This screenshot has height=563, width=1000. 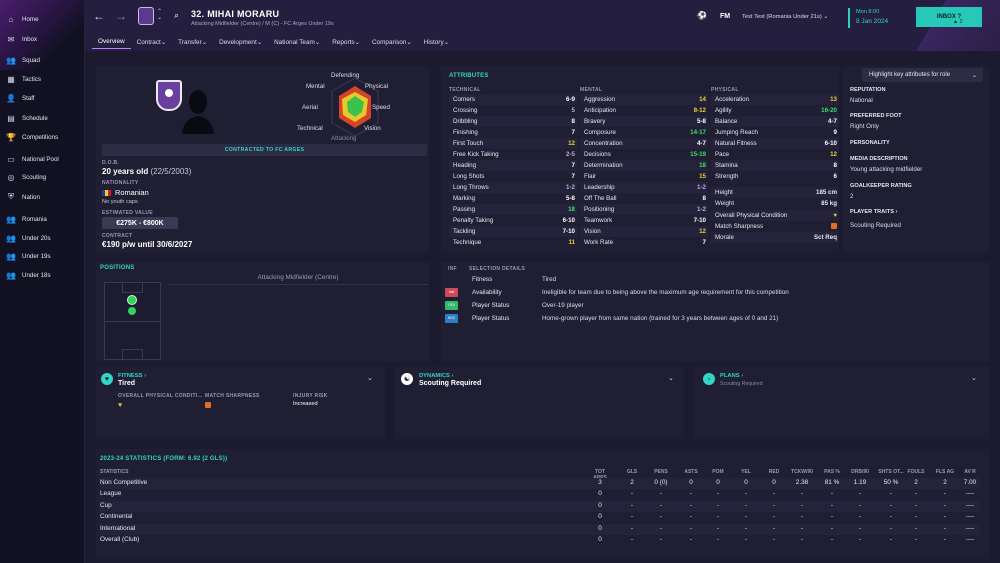 I want to click on sidebar-item-under-20s: 👥 Under 20s, so click(x=28, y=238).